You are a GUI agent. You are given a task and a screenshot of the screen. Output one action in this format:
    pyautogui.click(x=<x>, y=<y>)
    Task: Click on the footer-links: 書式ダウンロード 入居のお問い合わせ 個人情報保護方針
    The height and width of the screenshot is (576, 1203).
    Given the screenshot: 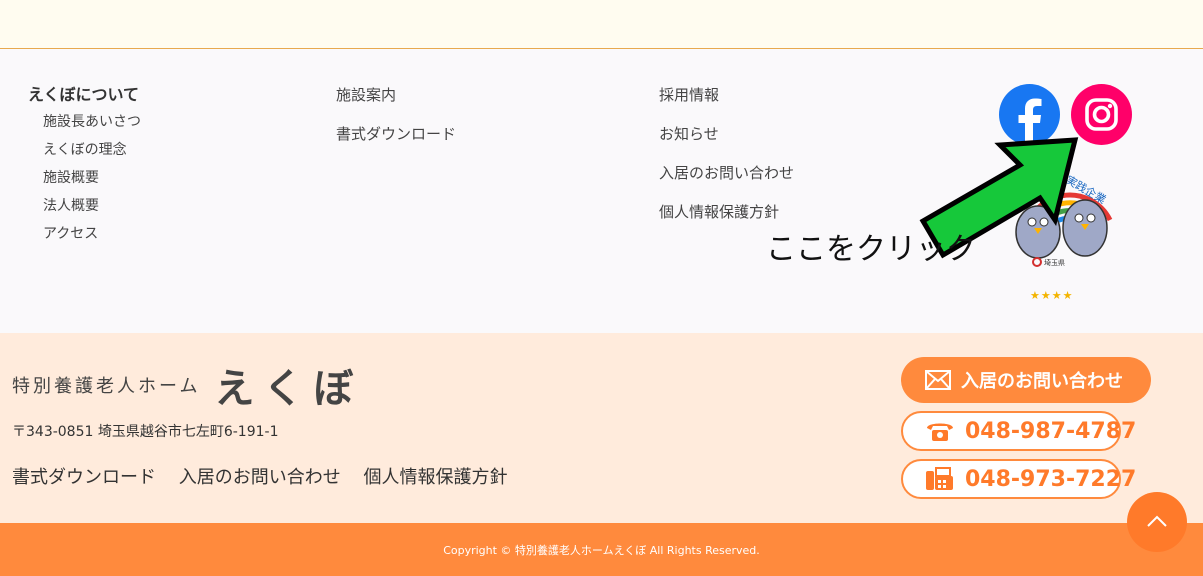 What is the action you would take?
    pyautogui.click(x=268, y=476)
    